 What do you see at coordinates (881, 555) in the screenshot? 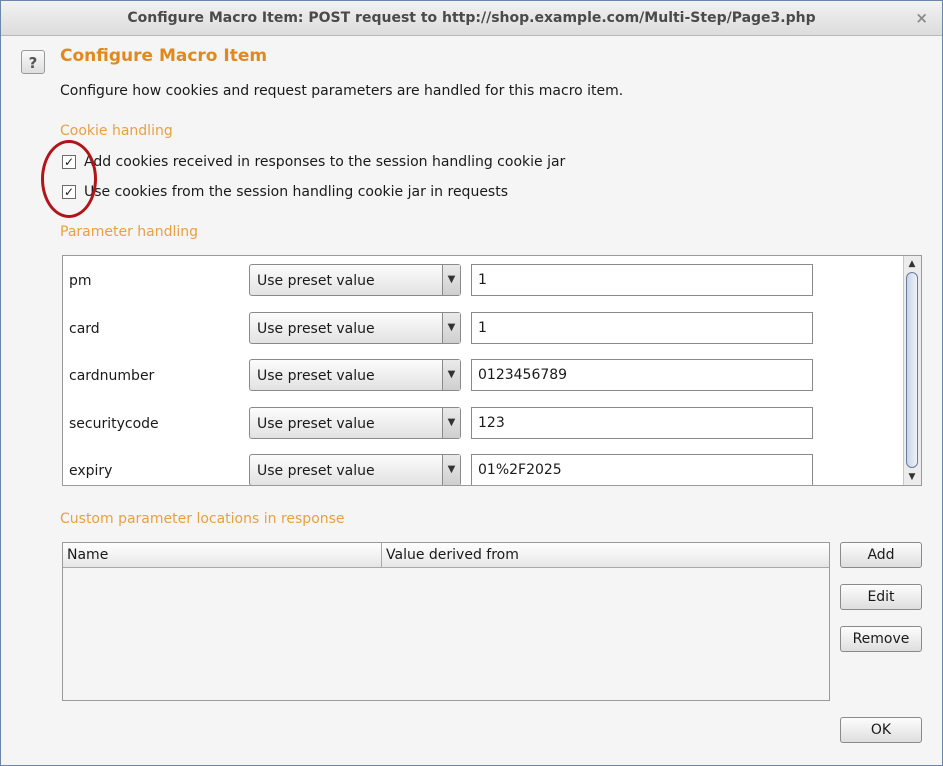
I see `add-button: Add` at bounding box center [881, 555].